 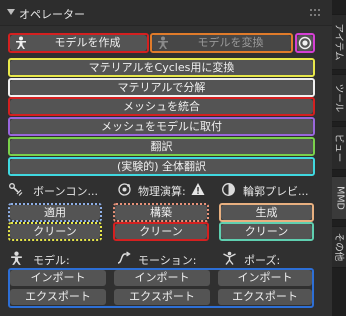 I want to click on model-export-button: エクスポート, so click(x=58, y=297).